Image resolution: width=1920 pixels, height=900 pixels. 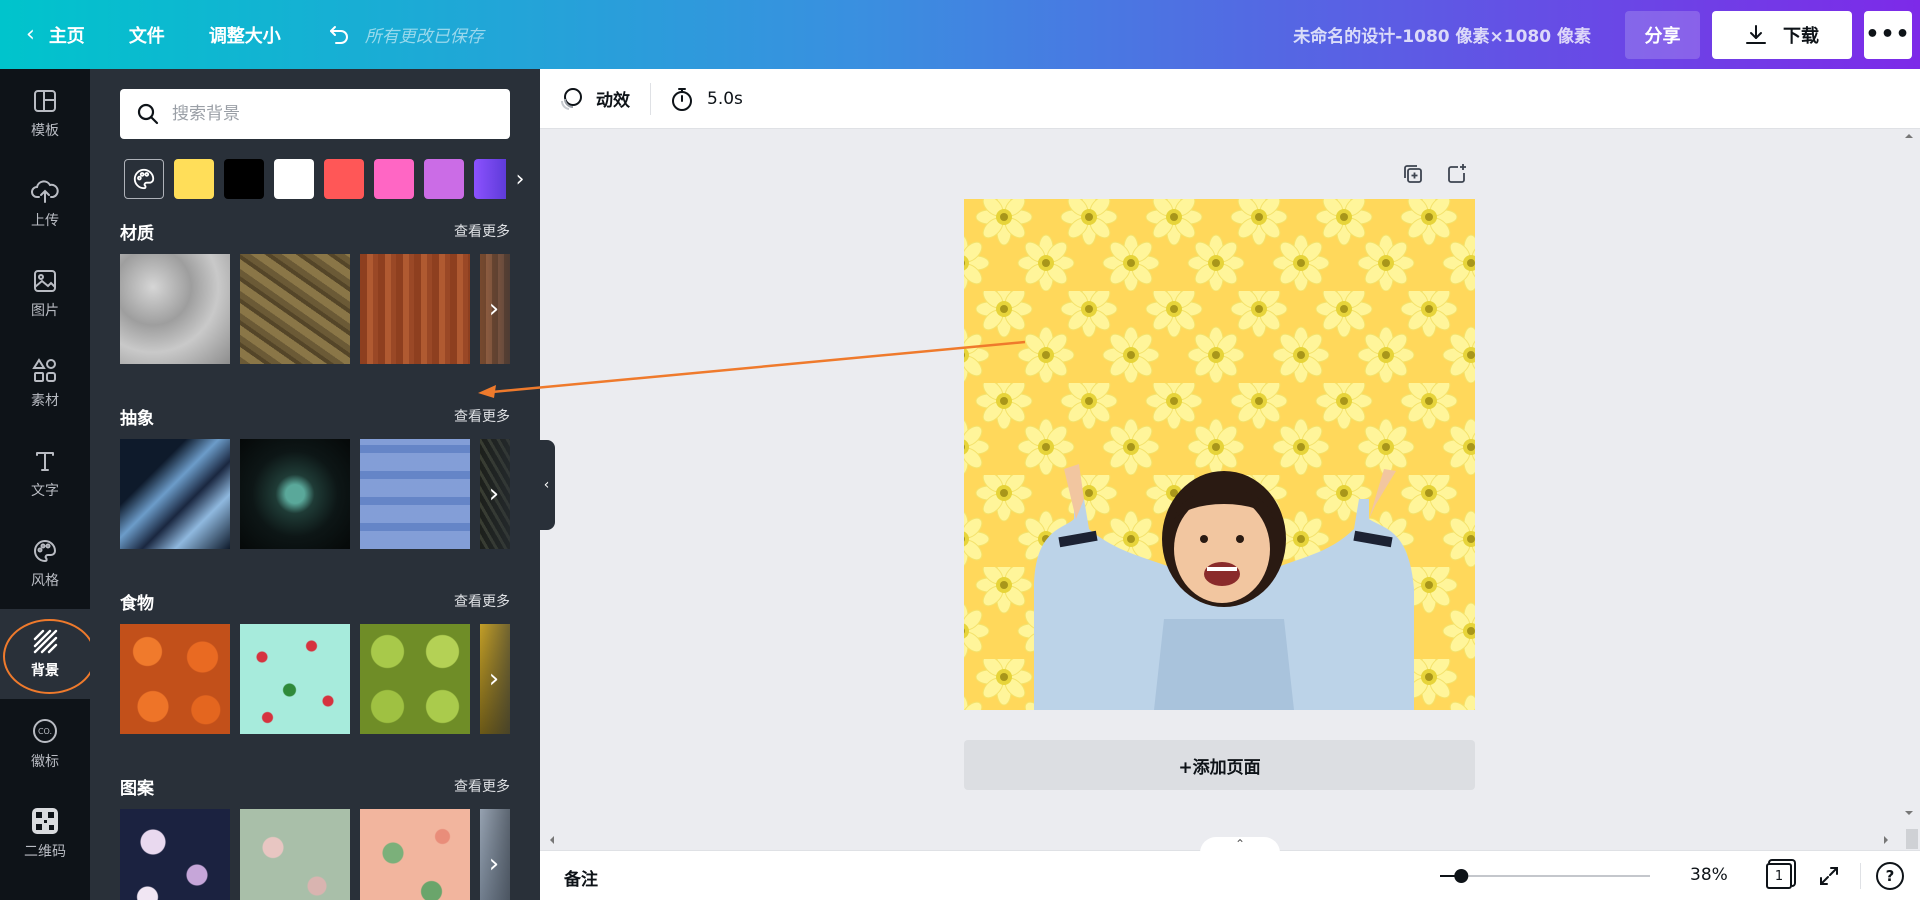 What do you see at coordinates (45, 204) in the screenshot?
I see `rail-item-uploads: 上传` at bounding box center [45, 204].